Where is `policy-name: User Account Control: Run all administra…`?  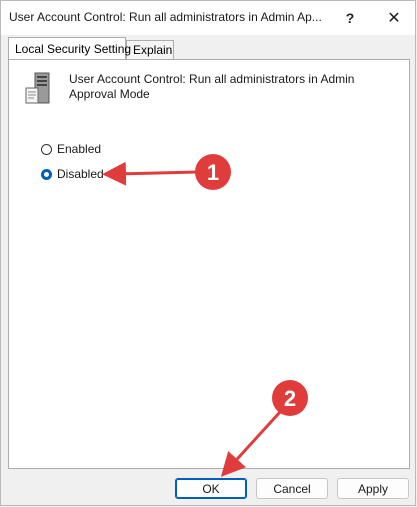 policy-name: User Account Control: Run all administra… is located at coordinates (212, 86).